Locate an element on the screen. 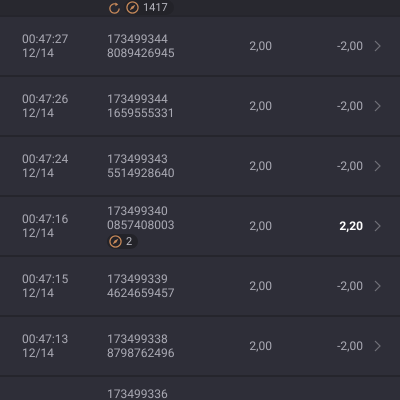  id-text: 173499340 is located at coordinates (138, 211).